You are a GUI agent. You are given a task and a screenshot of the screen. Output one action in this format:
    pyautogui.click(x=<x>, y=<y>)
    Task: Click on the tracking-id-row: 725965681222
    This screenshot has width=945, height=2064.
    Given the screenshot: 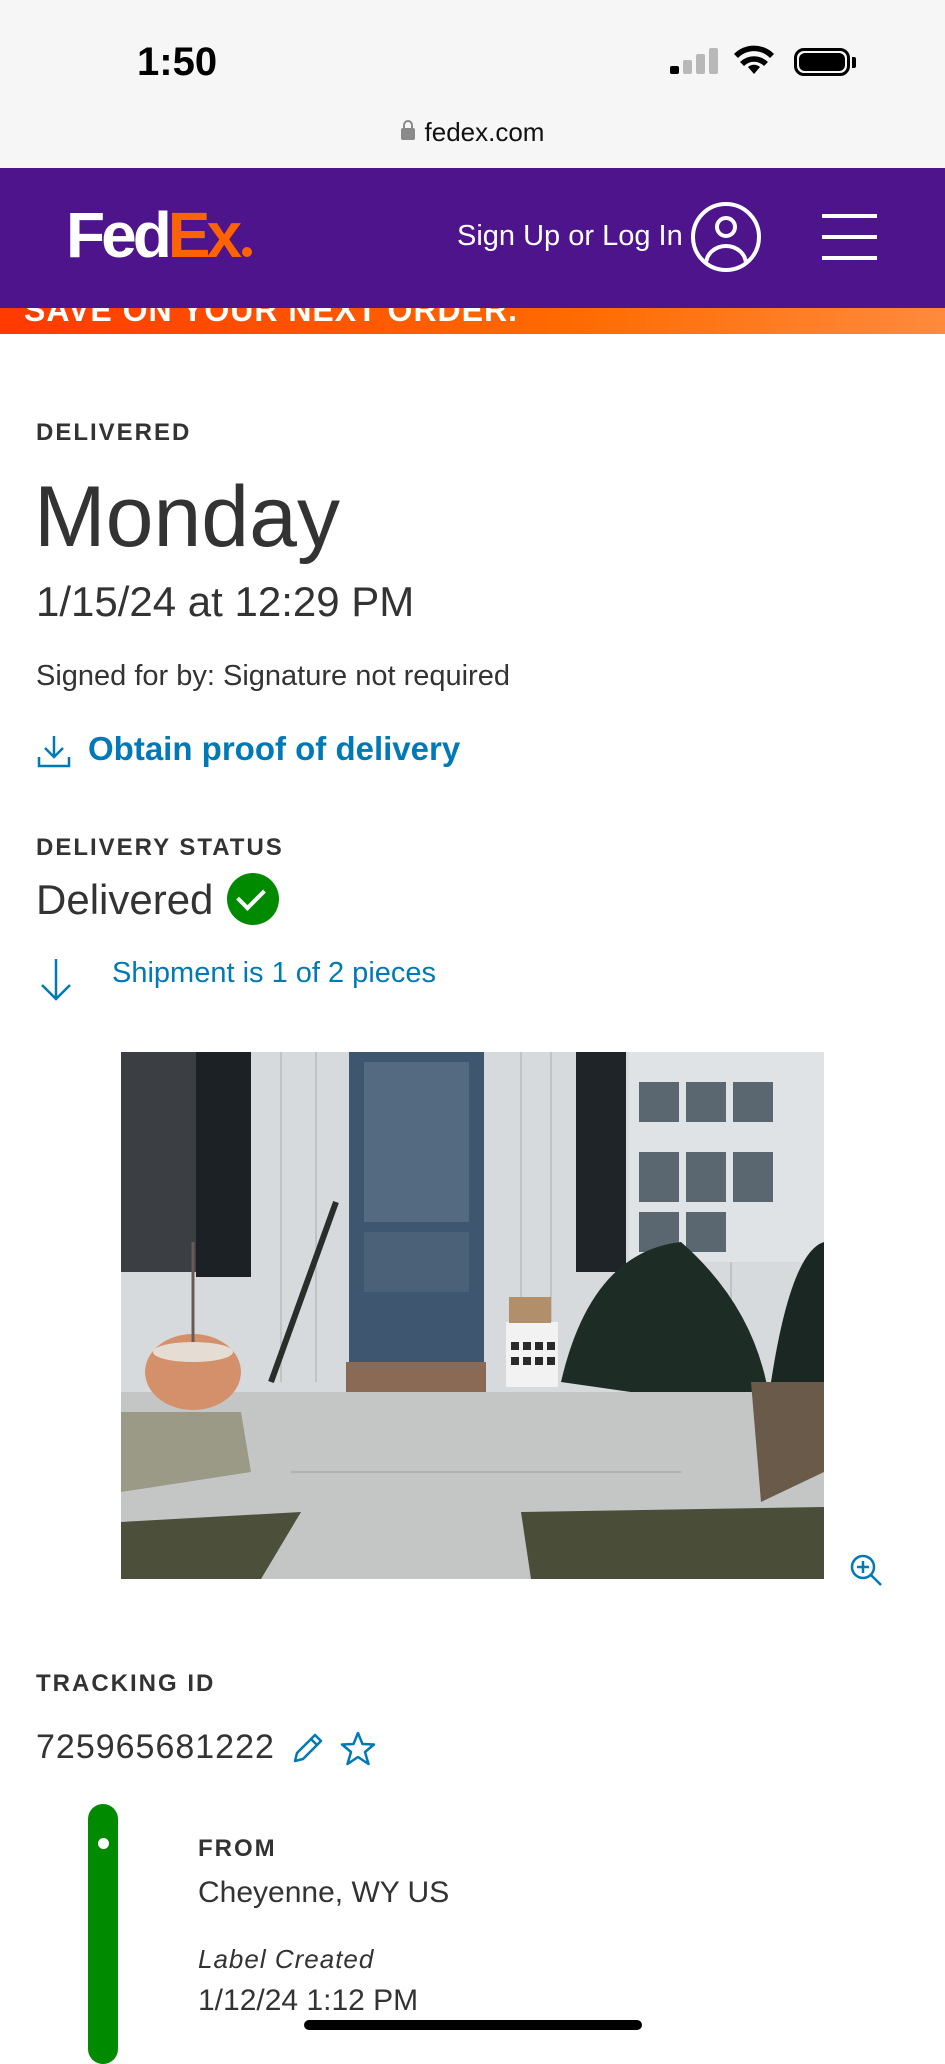 What is the action you would take?
    pyautogui.click(x=206, y=1748)
    